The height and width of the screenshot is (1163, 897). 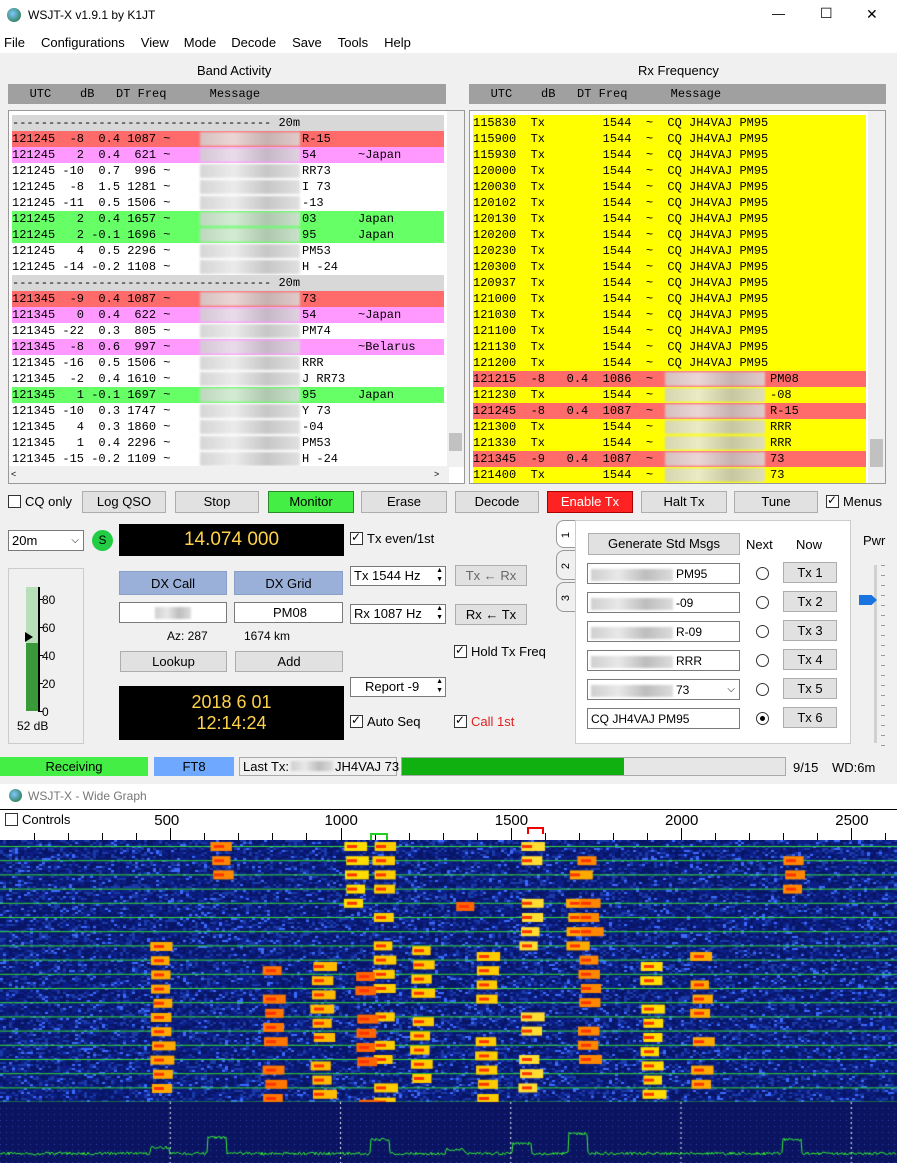 What do you see at coordinates (173, 661) in the screenshot?
I see `lookup-button: Lookup` at bounding box center [173, 661].